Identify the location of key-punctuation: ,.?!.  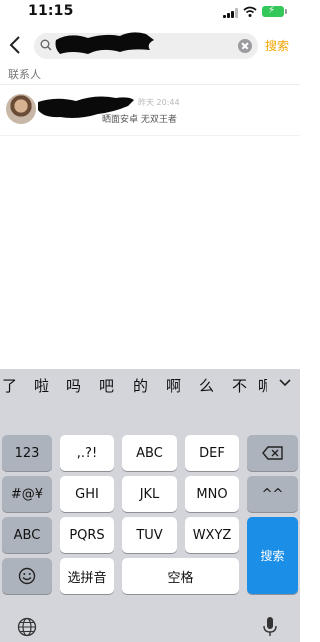
(87, 453).